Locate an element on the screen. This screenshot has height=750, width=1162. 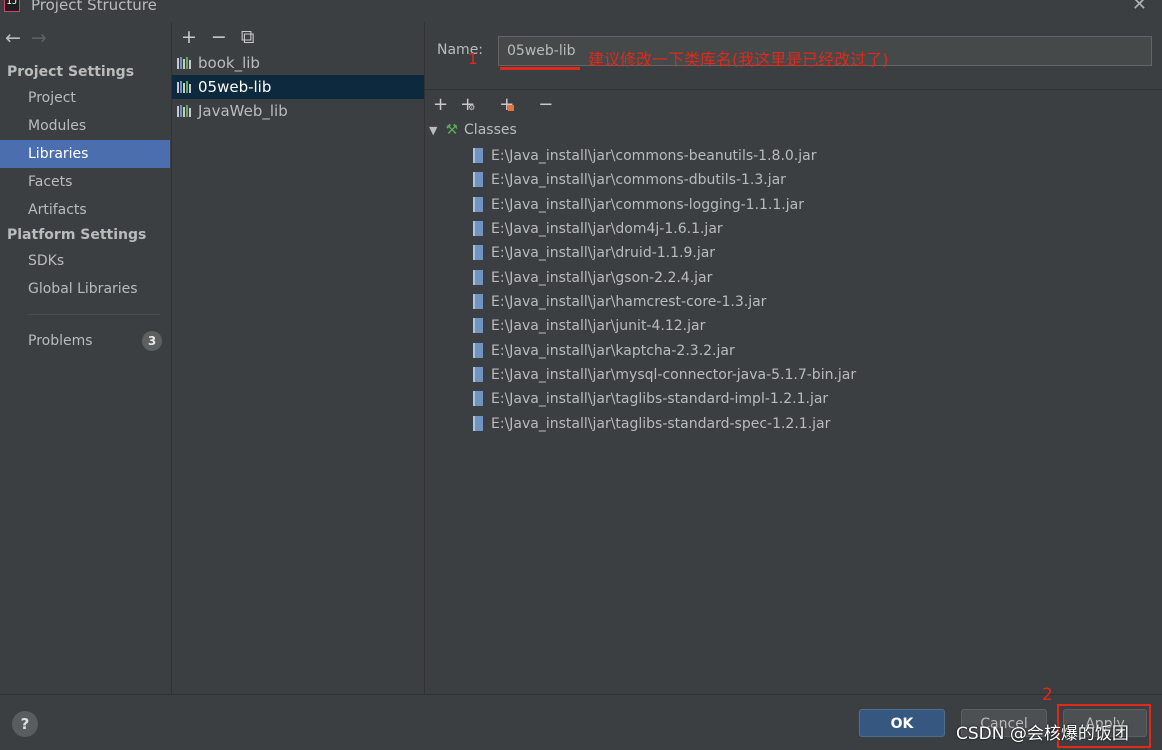
add-icon: + is located at coordinates (440, 104).